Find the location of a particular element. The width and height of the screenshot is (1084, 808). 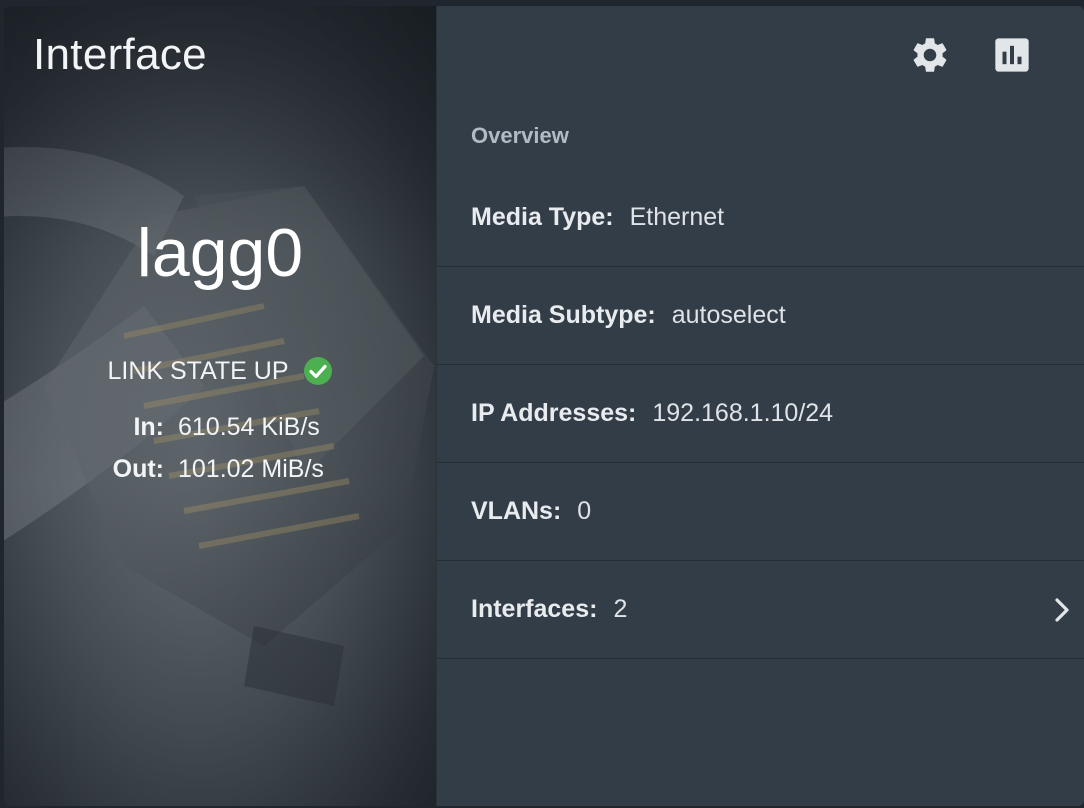

link-state: LINK STATE UP is located at coordinates (220, 371).